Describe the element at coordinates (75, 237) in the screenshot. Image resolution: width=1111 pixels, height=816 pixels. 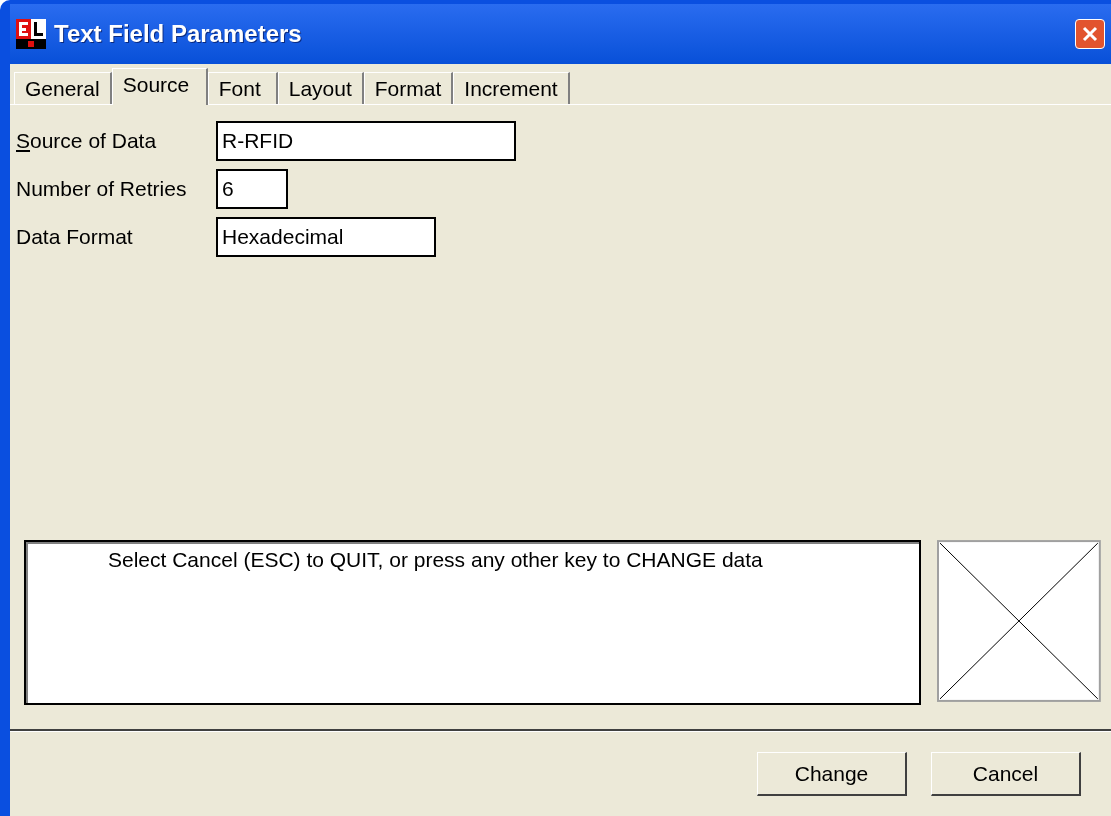
I see `field-label: Data Format` at that location.